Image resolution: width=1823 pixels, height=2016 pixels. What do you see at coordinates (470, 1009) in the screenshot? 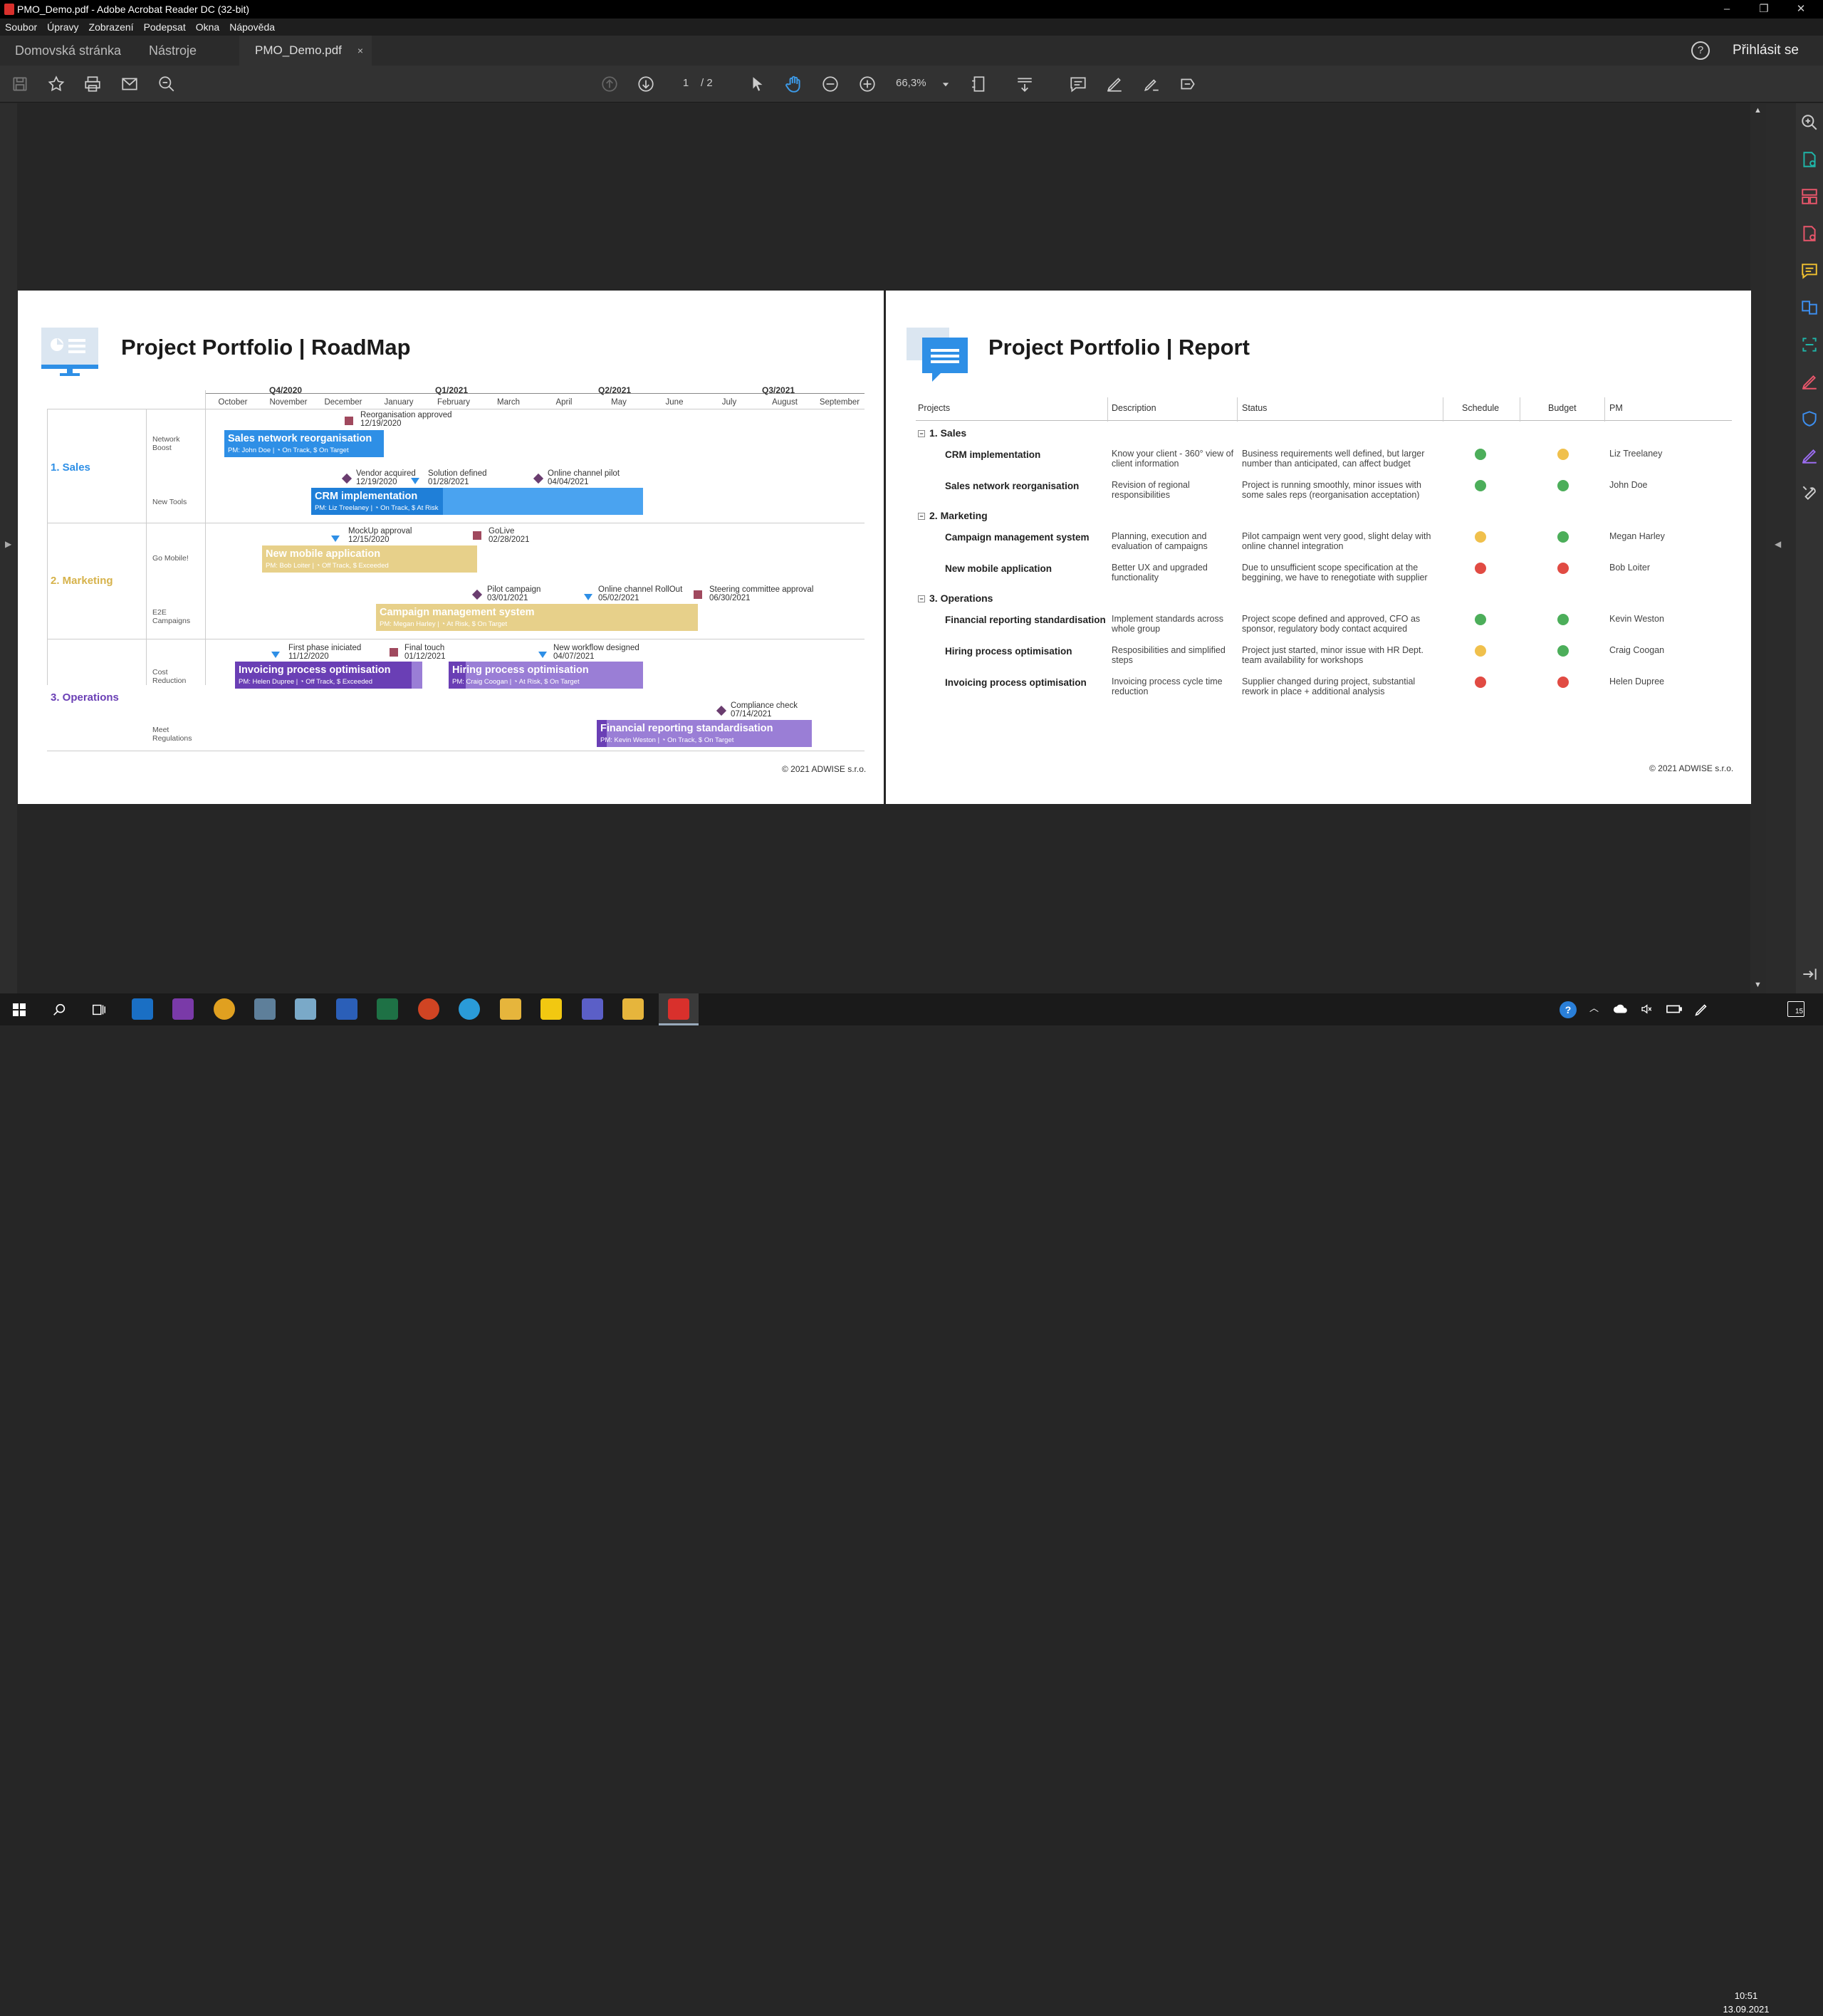
I see `edge-icon` at bounding box center [470, 1009].